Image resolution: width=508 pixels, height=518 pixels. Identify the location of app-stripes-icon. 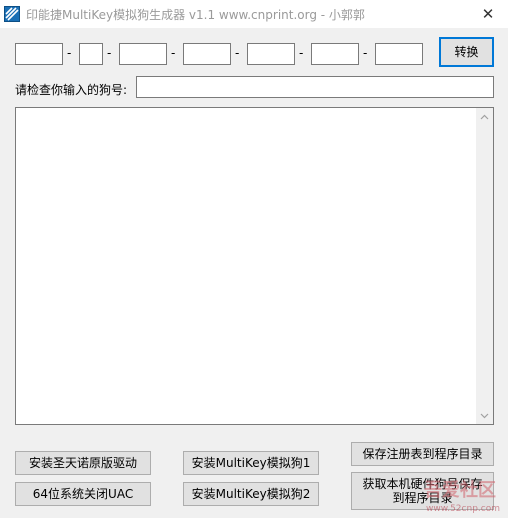
(12, 14).